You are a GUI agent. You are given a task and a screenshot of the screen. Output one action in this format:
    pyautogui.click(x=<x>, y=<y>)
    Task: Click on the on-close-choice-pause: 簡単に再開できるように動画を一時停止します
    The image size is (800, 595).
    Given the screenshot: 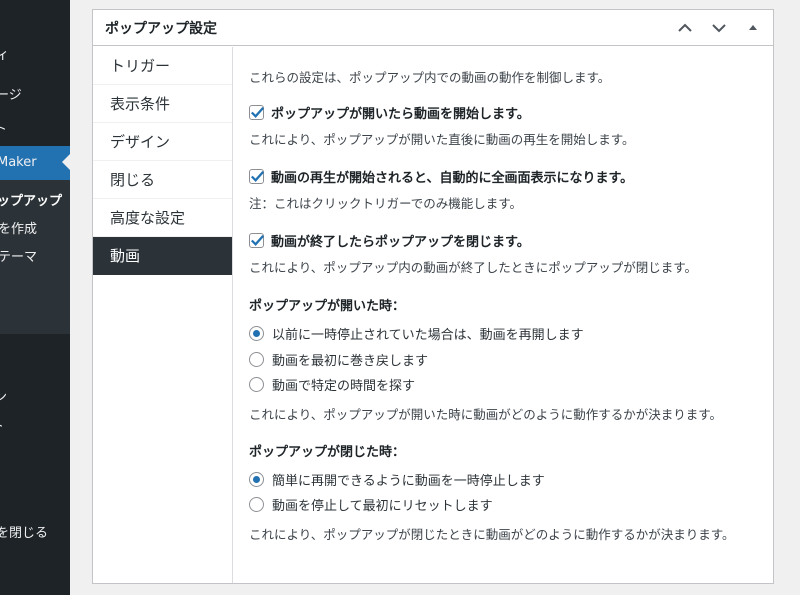 What is the action you would take?
    pyautogui.click(x=506, y=480)
    